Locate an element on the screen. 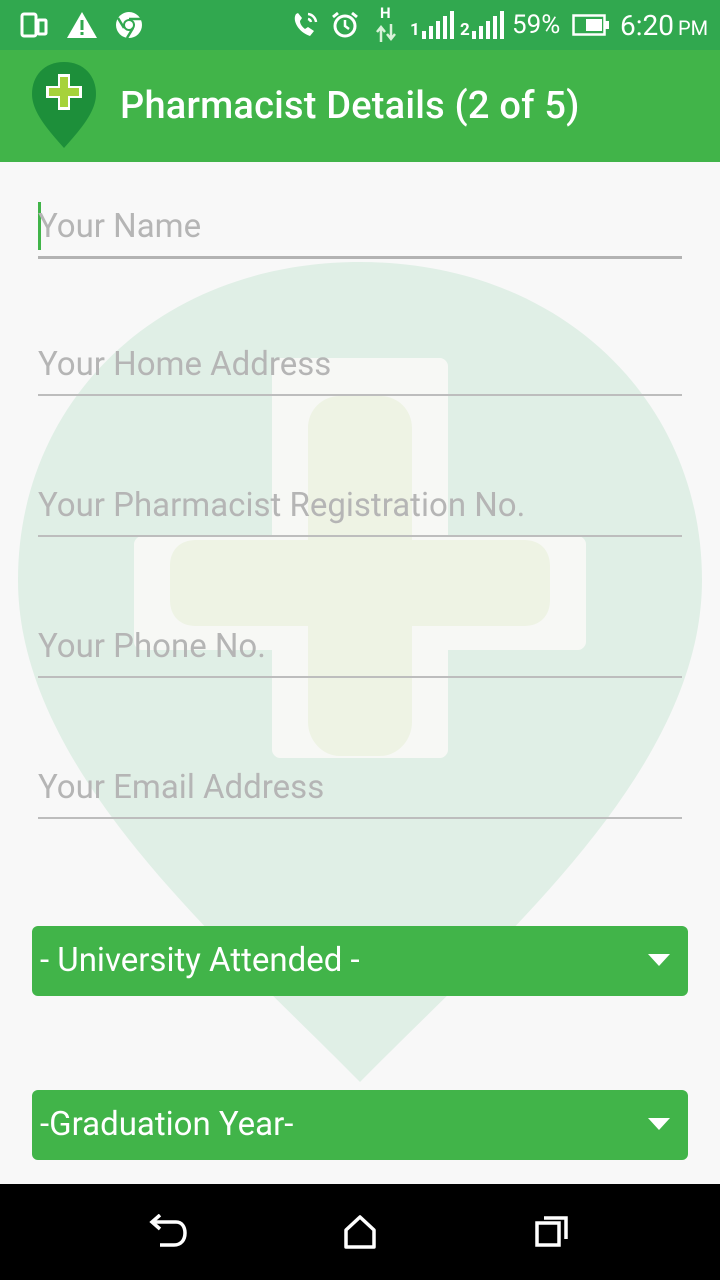 The width and height of the screenshot is (720, 1280). name-placeholder: Your Name is located at coordinates (120, 226).